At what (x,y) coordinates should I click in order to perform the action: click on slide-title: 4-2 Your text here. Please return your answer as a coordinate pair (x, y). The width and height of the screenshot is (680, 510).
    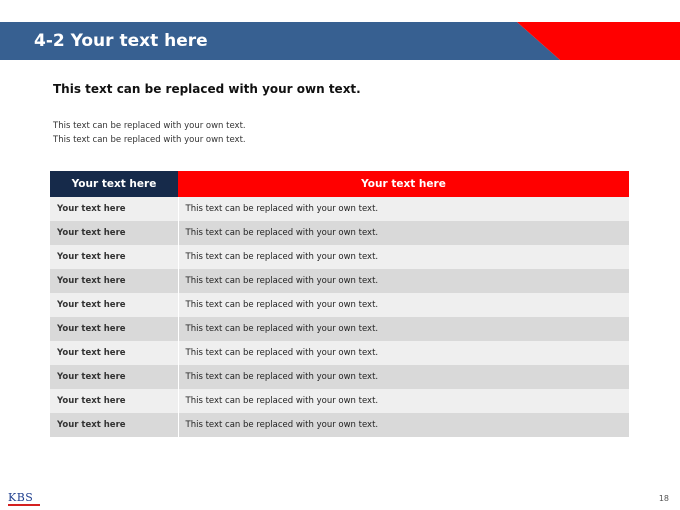
    Looking at the image, I should click on (121, 41).